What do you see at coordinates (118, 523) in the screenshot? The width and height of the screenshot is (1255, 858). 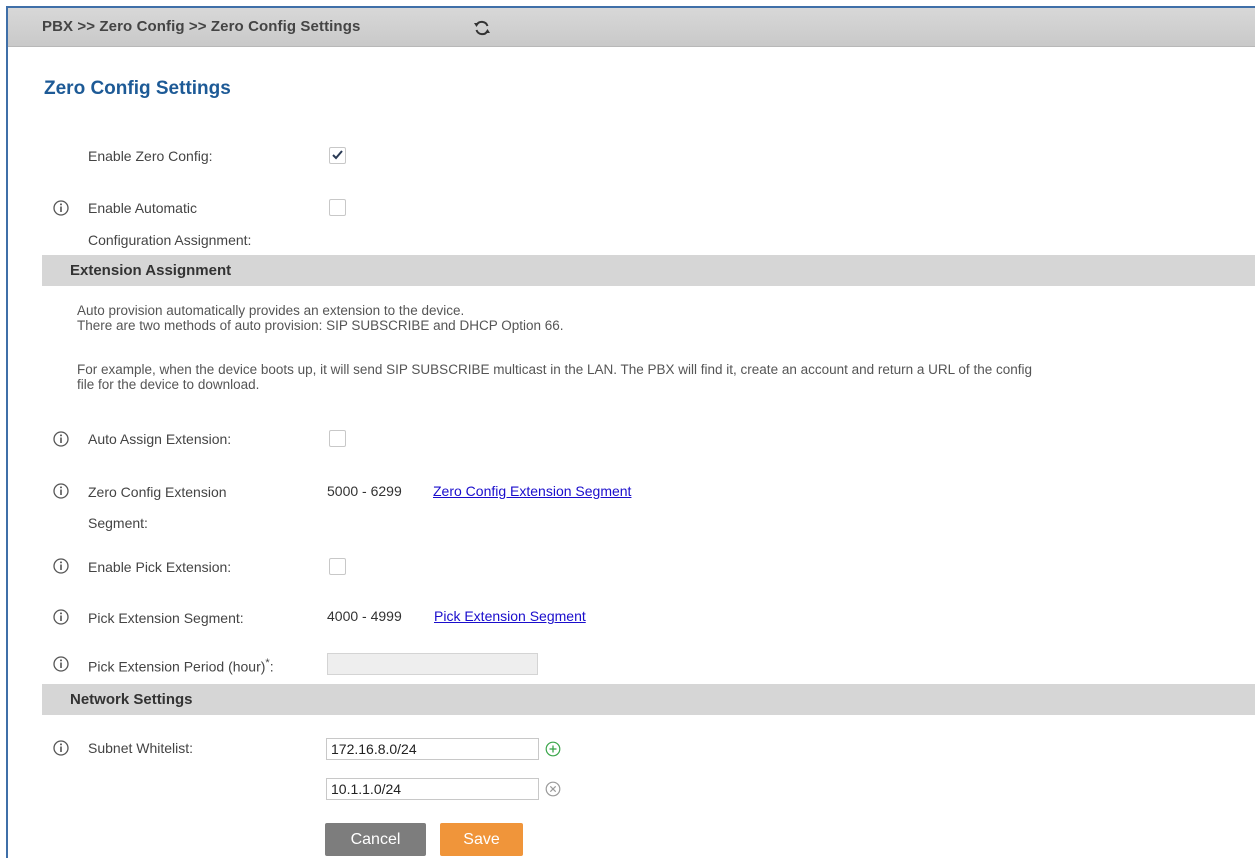 I see `zero-config-segment-label-line2: Segment:` at bounding box center [118, 523].